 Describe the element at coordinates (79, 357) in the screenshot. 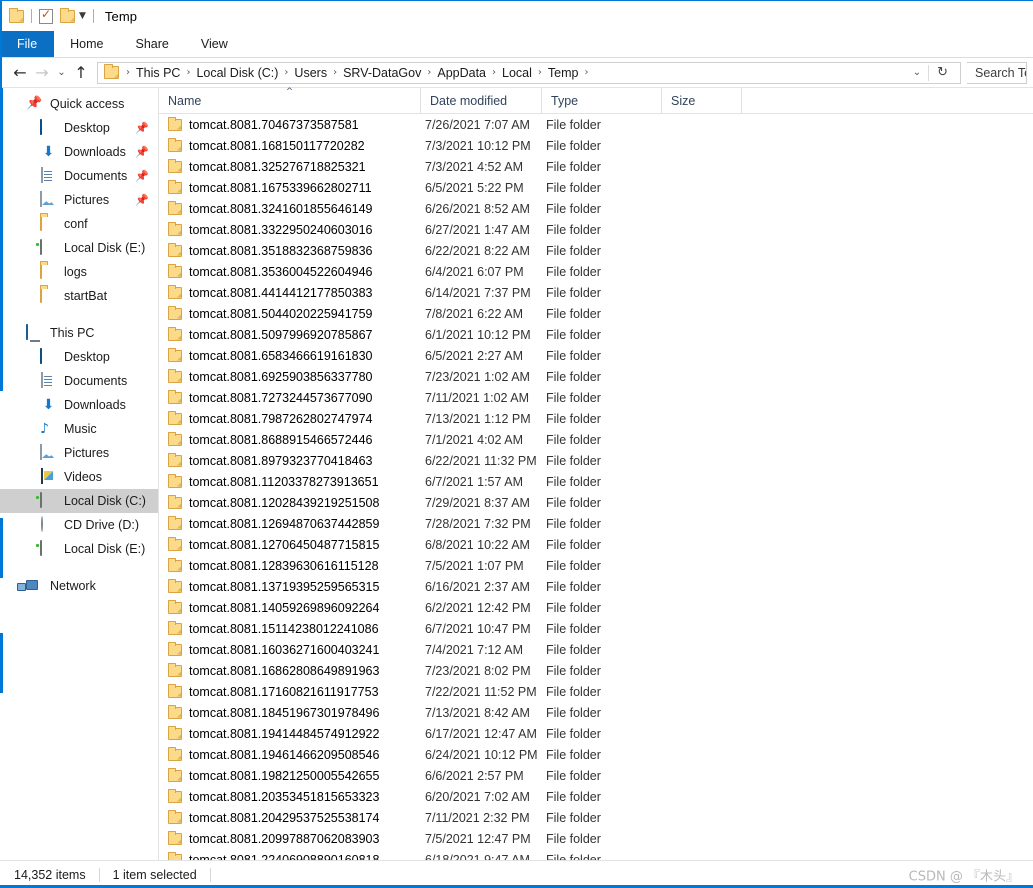

I see `sidebar-item-pc-desktop: Desktop` at that location.